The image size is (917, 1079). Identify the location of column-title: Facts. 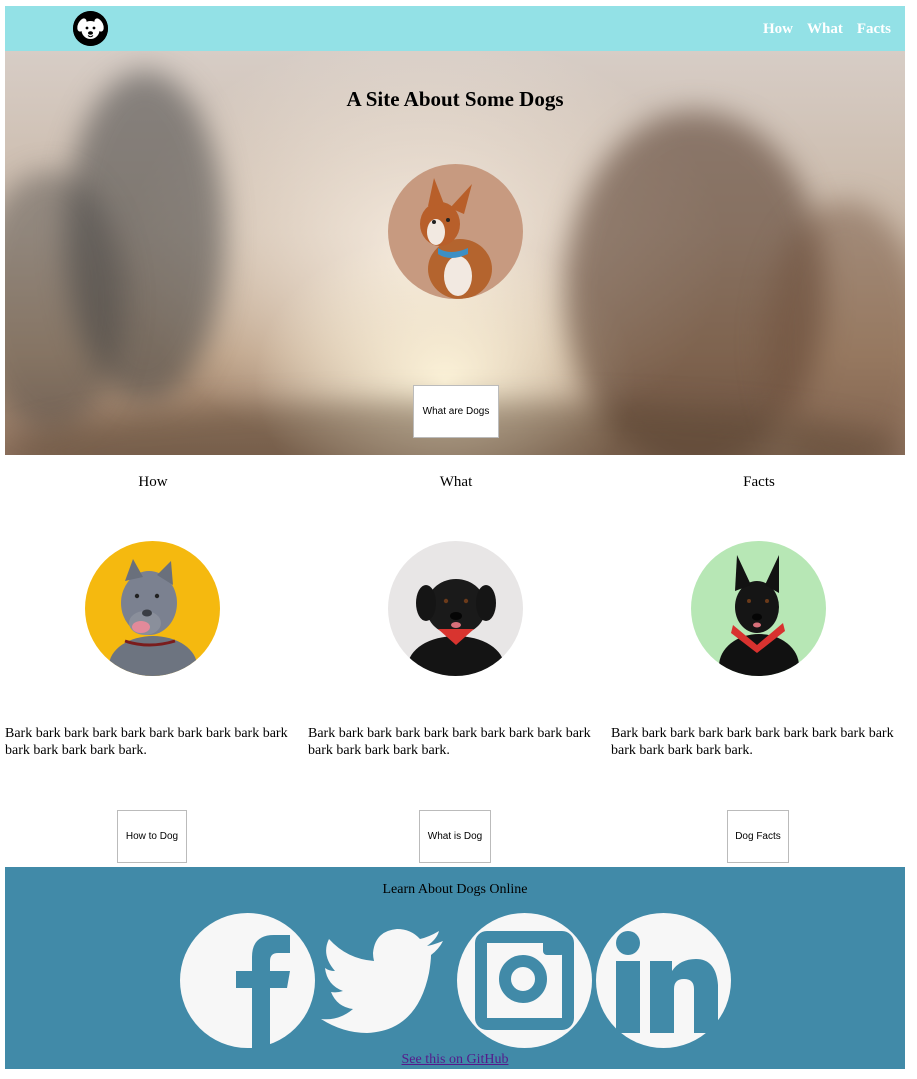
(759, 482).